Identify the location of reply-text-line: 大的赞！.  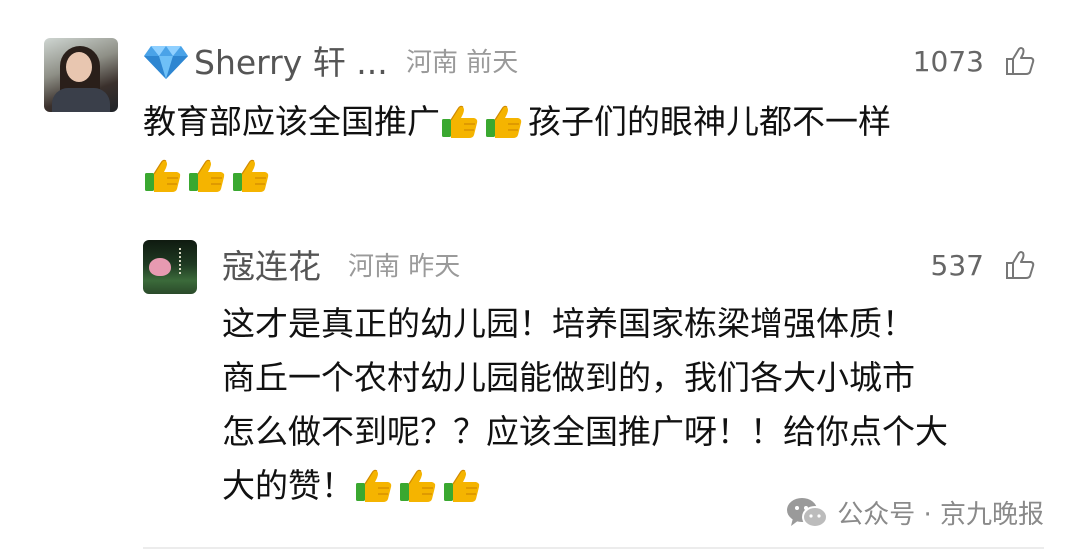
(288, 485).